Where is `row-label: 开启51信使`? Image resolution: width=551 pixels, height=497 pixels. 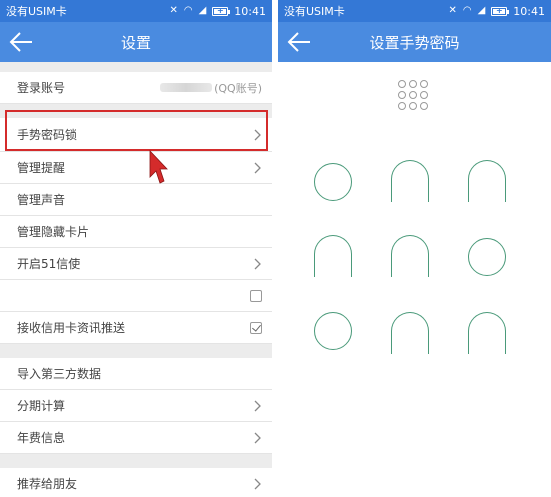
row-label: 开启51信使 is located at coordinates (49, 264).